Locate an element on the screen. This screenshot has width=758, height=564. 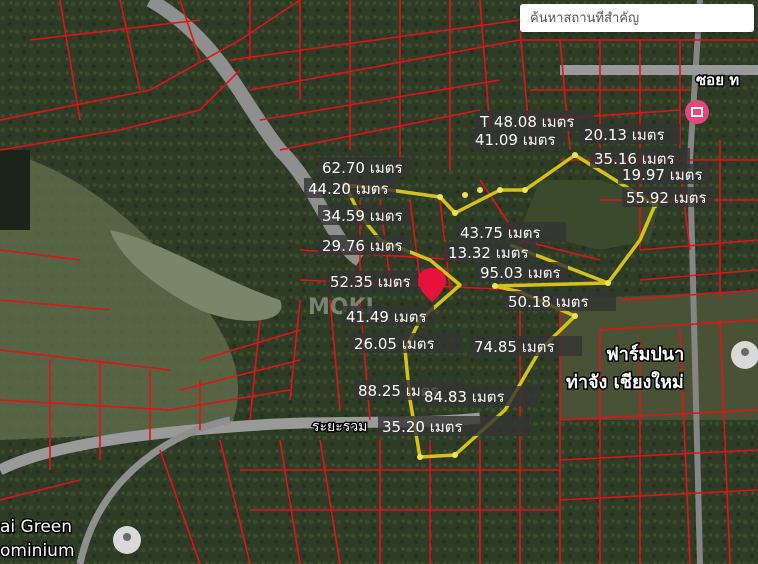
measurement-label: 13.32 เมตร is located at coordinates (490, 252).